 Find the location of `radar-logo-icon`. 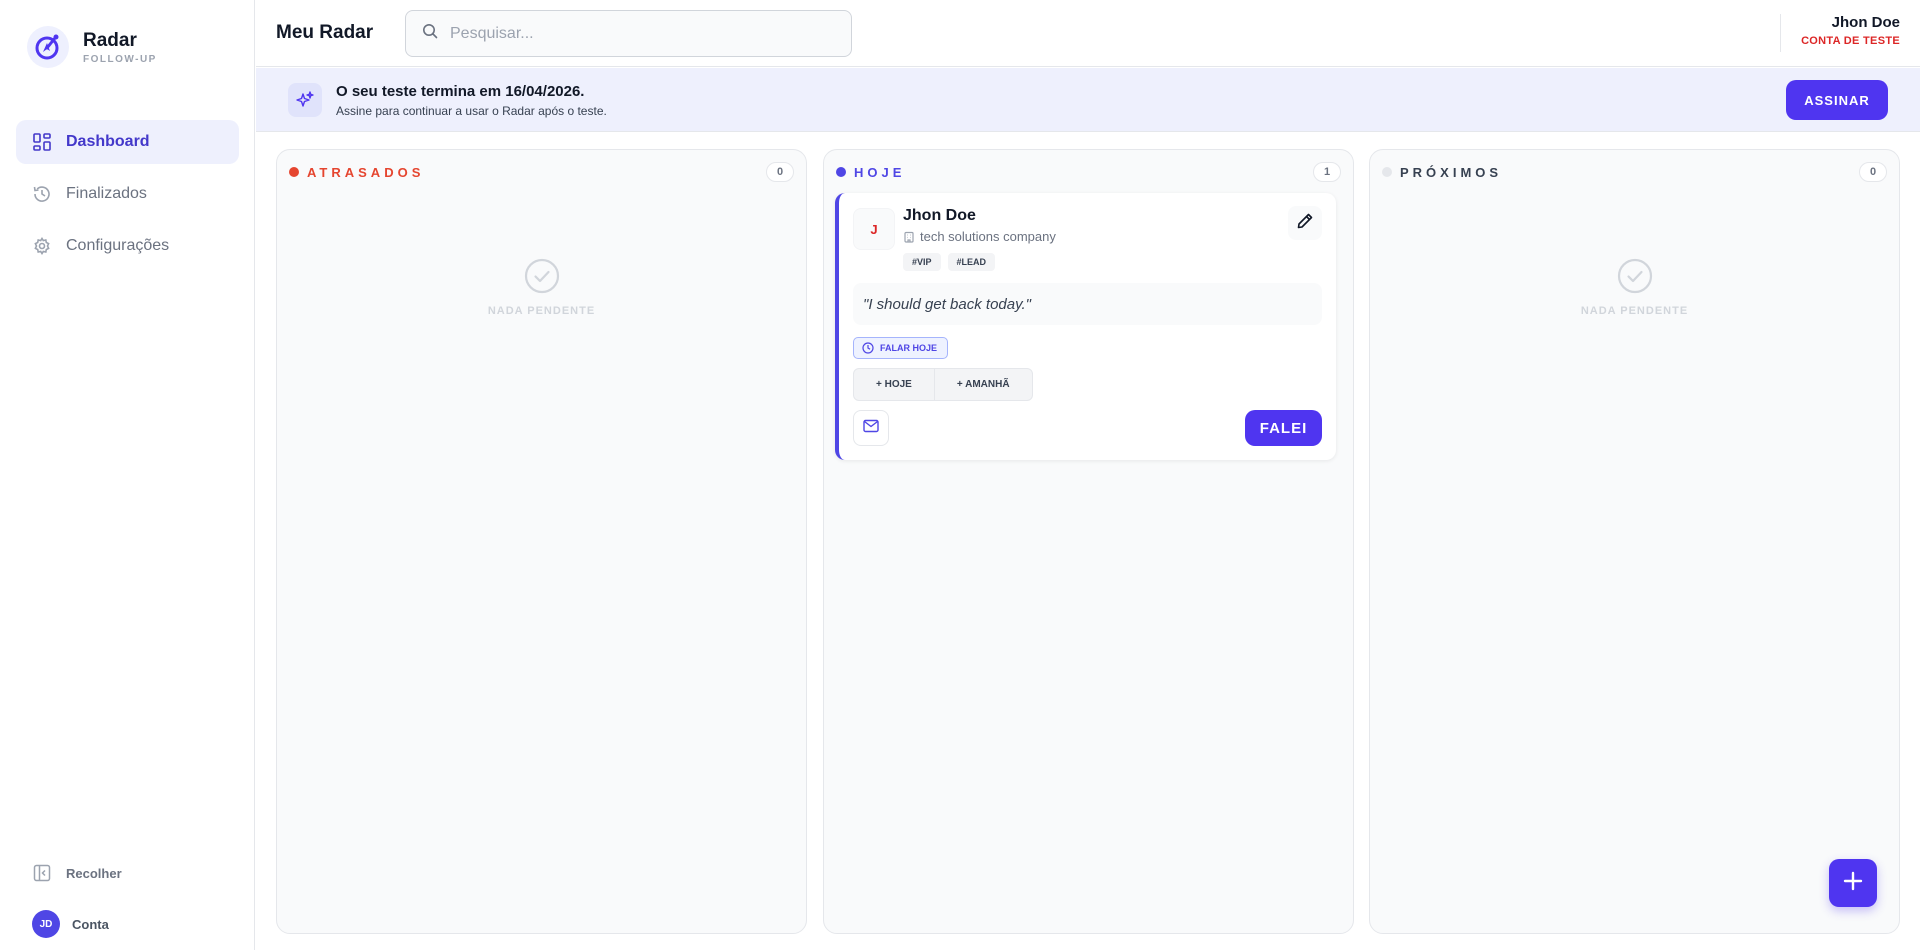

radar-logo-icon is located at coordinates (48, 47).